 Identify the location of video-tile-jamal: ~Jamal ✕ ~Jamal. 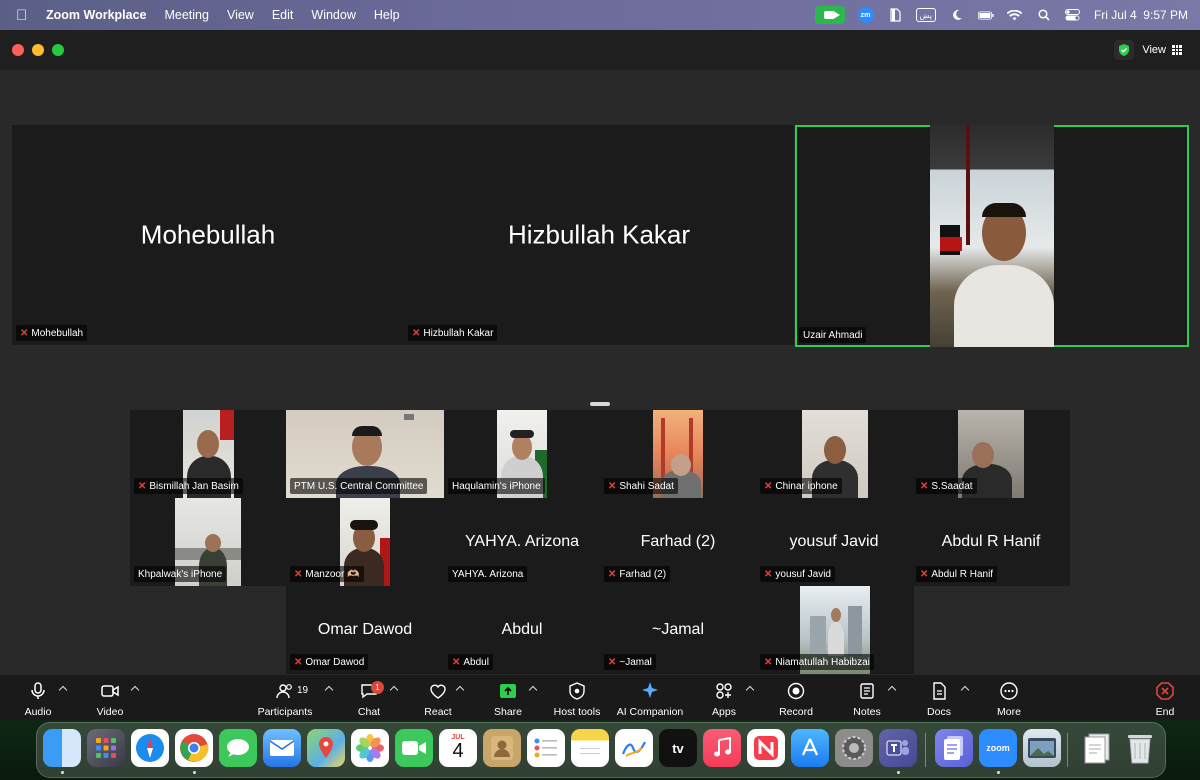
(678, 630).